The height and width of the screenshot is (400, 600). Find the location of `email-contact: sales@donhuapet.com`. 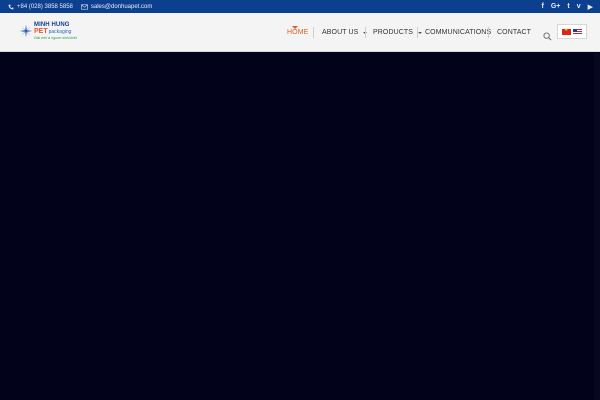

email-contact: sales@donhuapet.com is located at coordinates (116, 7).